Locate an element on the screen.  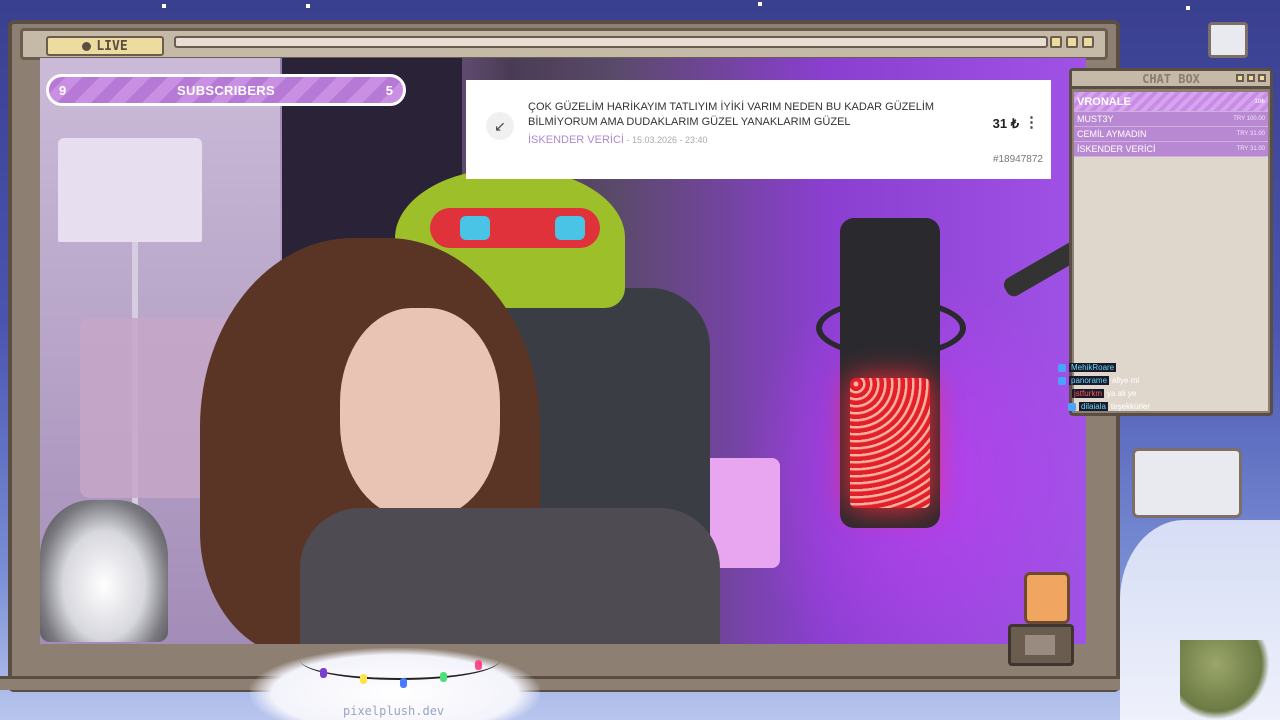
live-dot-icon is located at coordinates (87, 46).